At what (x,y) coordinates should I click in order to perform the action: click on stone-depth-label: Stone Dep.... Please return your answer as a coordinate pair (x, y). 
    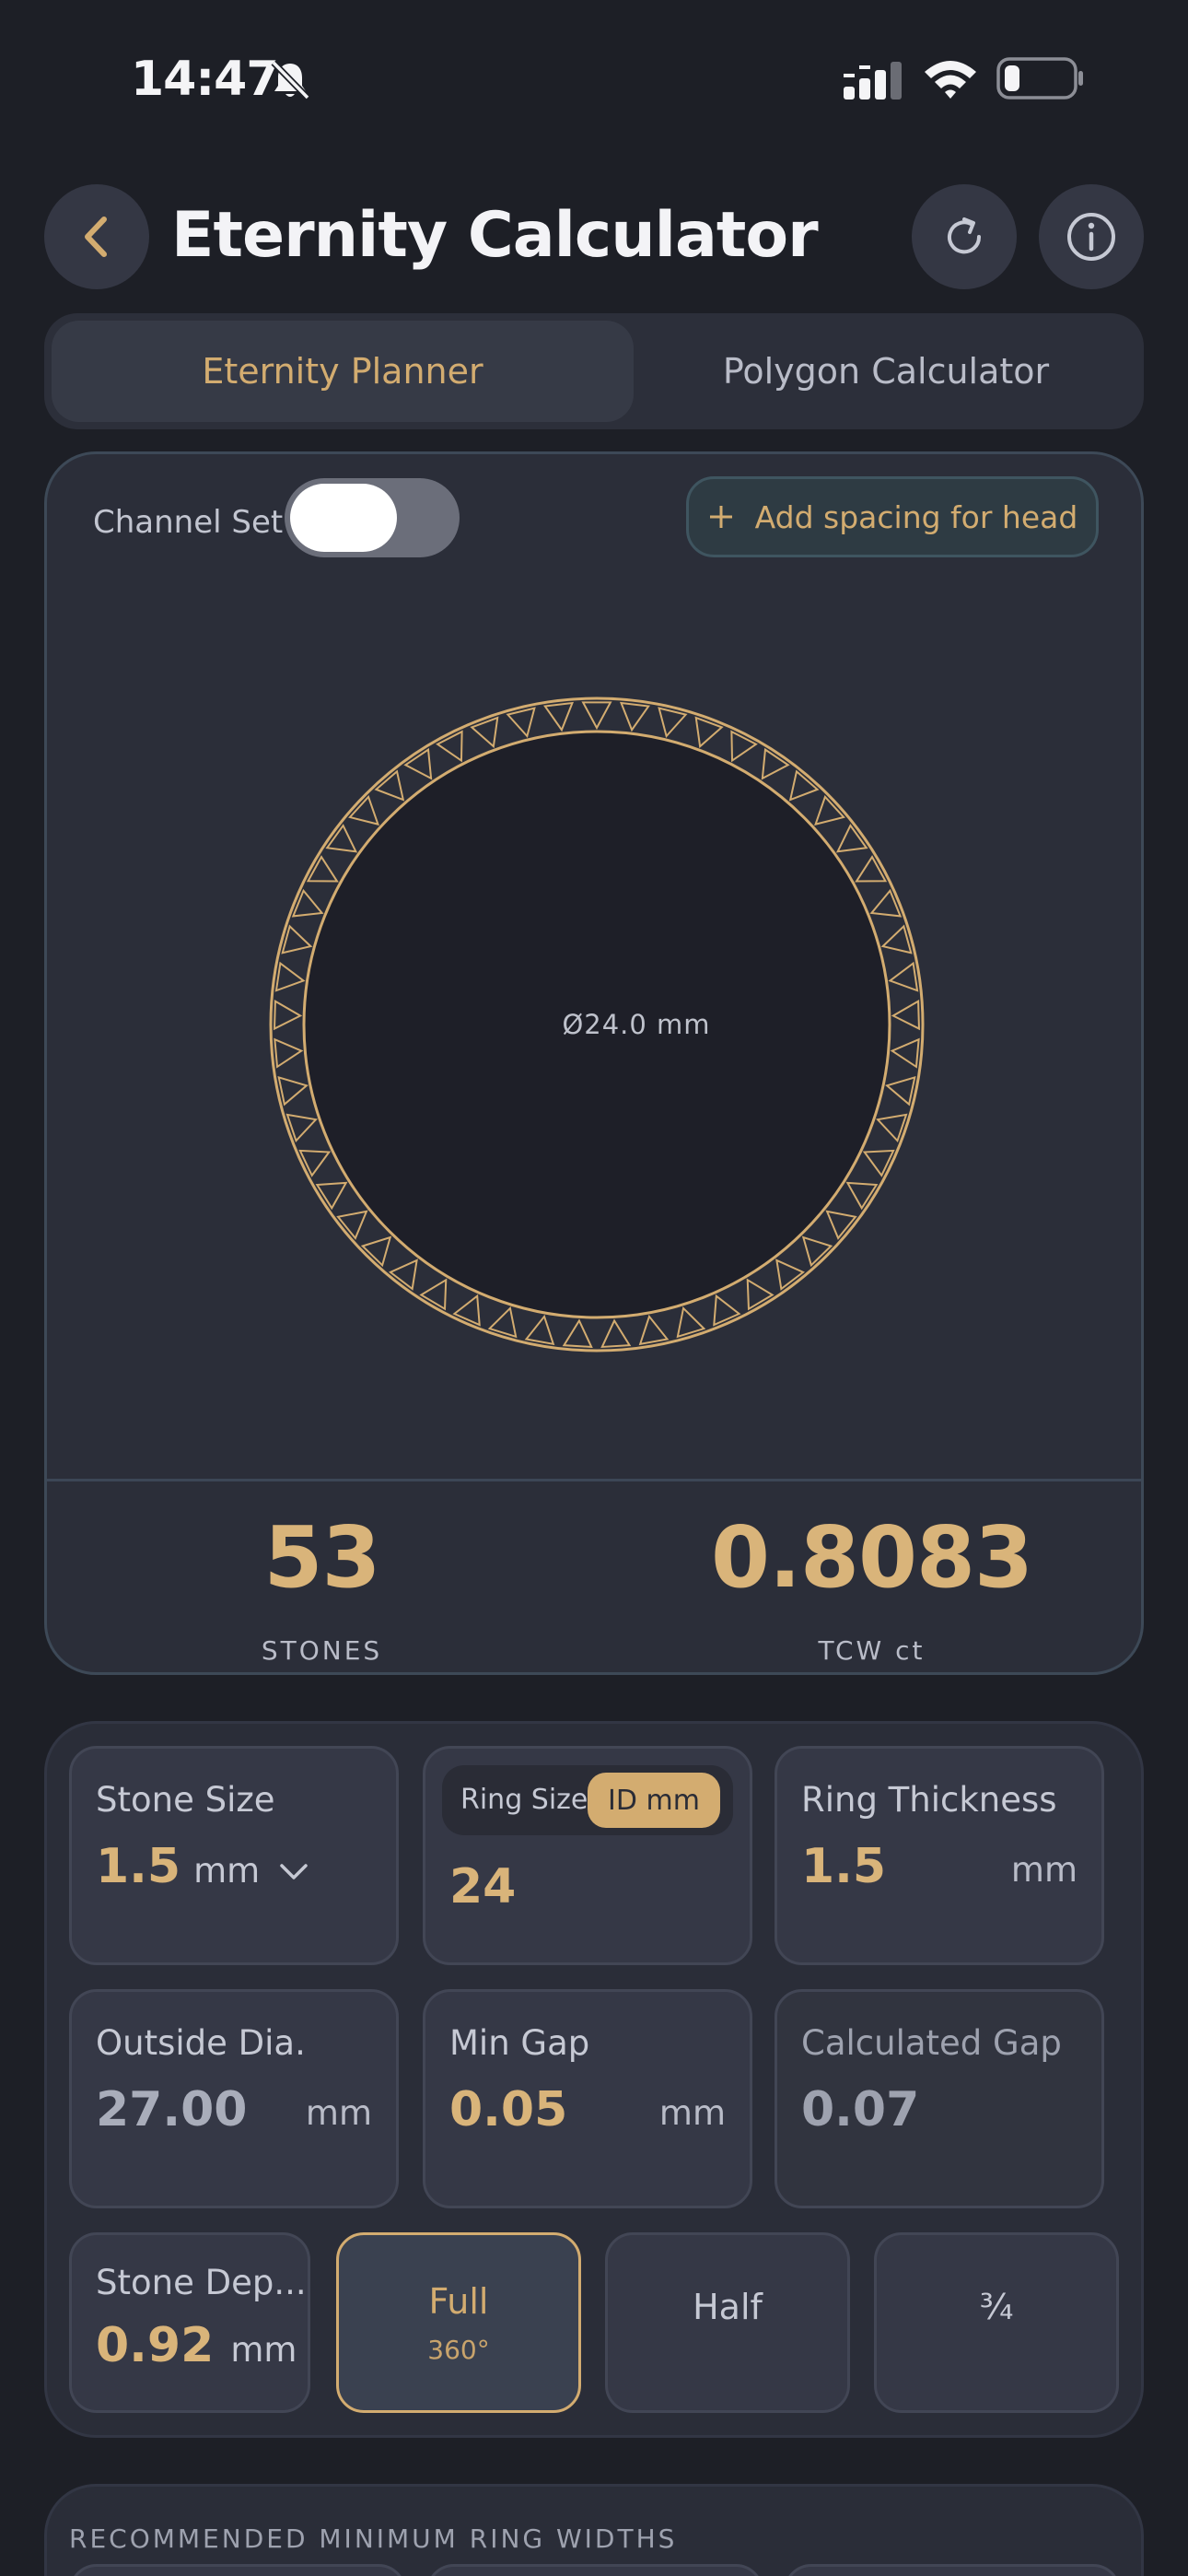
    Looking at the image, I should click on (201, 2282).